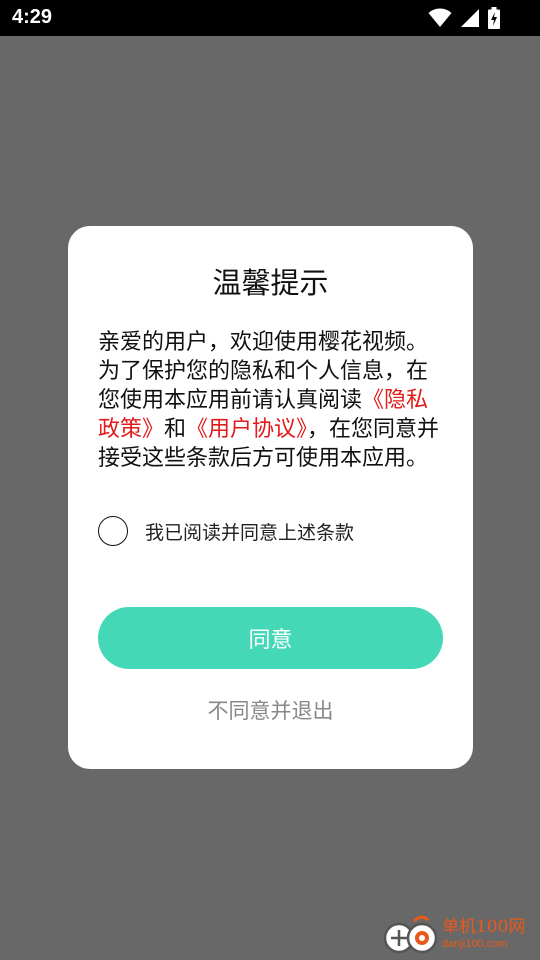  I want to click on signal-icon, so click(470, 18).